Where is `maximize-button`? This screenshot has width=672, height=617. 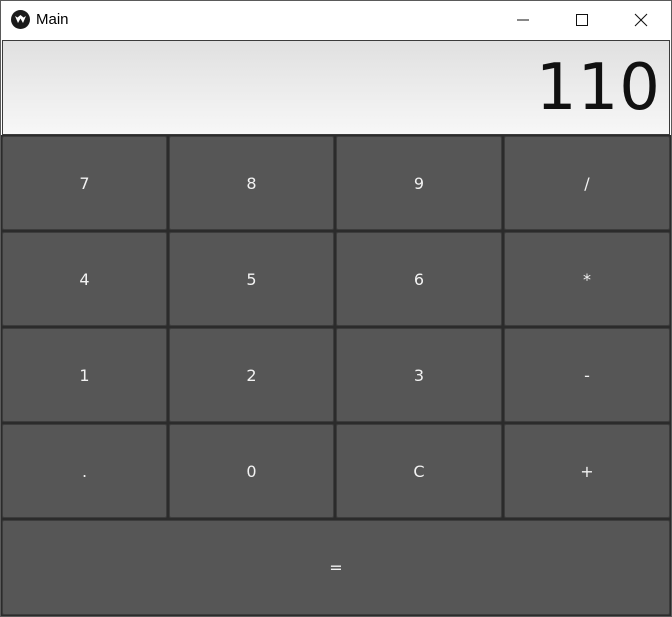
maximize-button is located at coordinates (582, 20).